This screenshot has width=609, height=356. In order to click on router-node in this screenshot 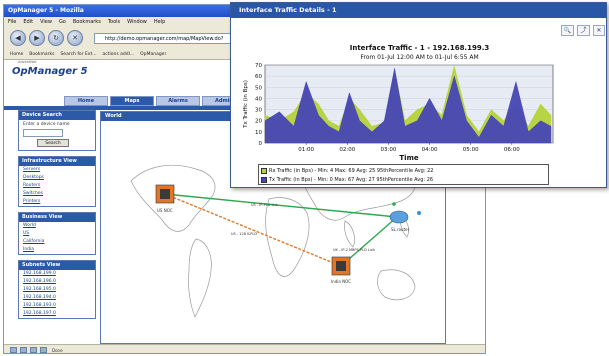, I will do `click(405, 213)`.